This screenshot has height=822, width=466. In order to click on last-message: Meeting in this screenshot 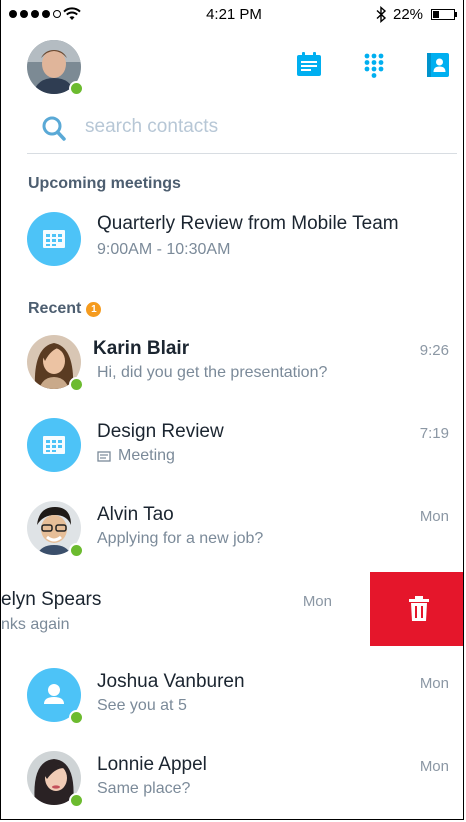, I will do `click(146, 455)`.